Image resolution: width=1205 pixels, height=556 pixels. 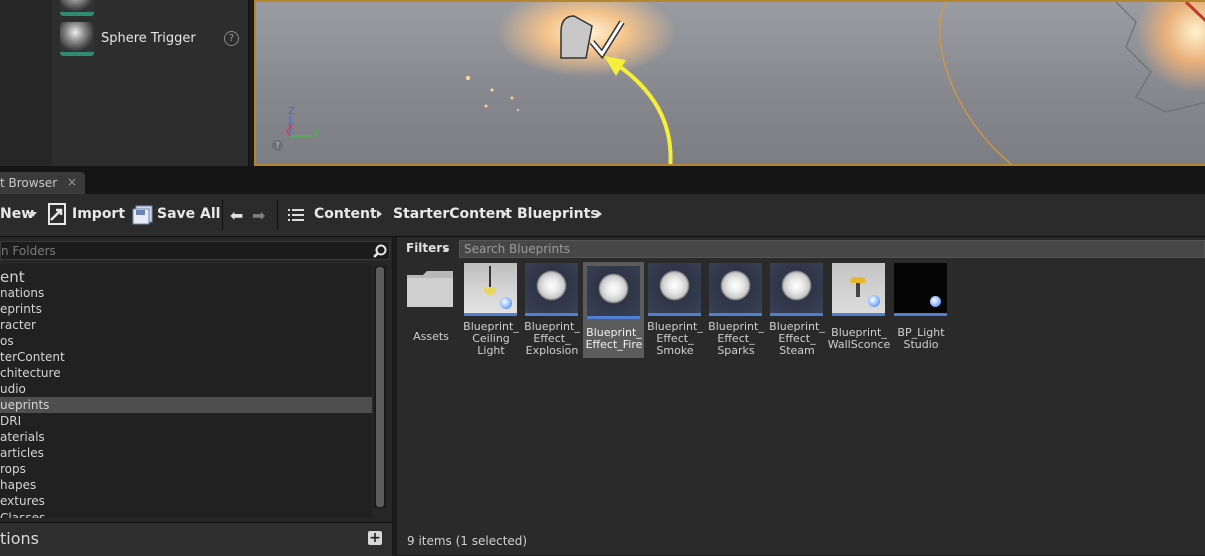 I want to click on path-picker-icon, so click(x=296, y=214).